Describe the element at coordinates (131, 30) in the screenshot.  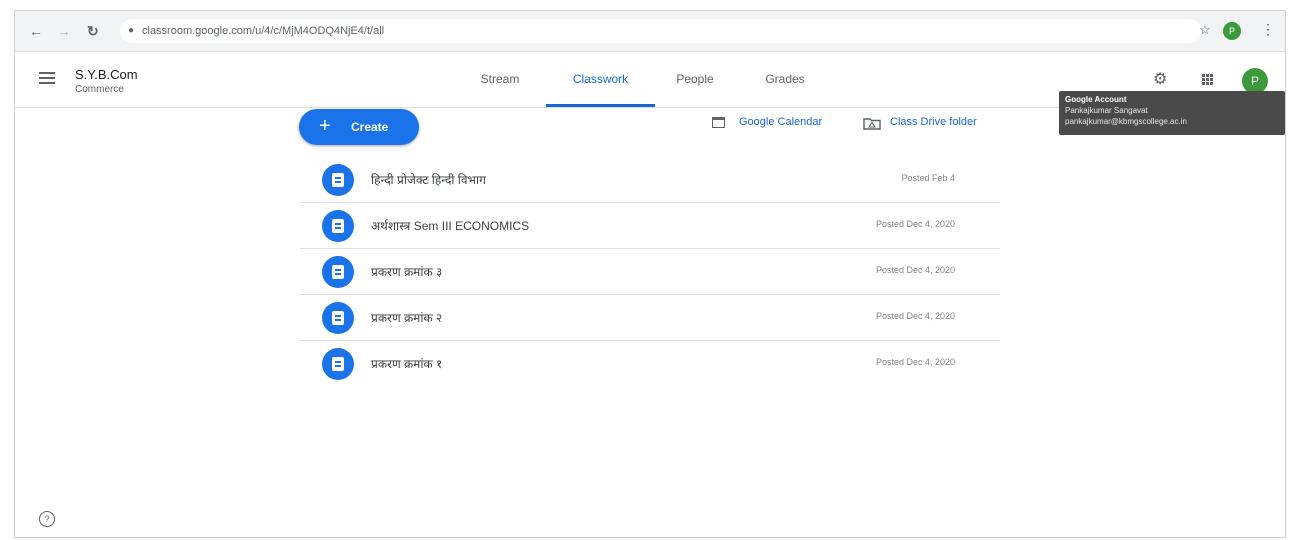
I see `lock-icon: ●` at that location.